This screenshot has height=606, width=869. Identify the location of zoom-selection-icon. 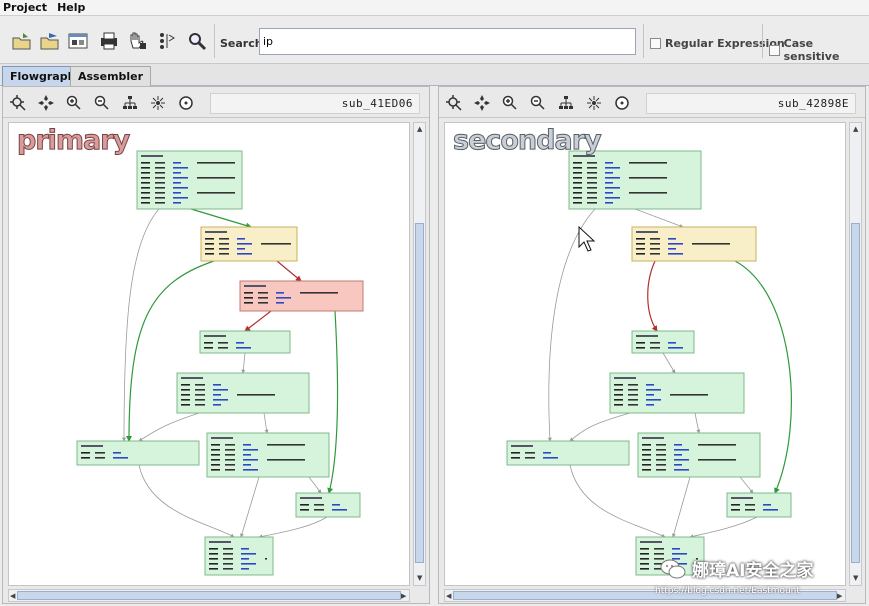
(482, 103).